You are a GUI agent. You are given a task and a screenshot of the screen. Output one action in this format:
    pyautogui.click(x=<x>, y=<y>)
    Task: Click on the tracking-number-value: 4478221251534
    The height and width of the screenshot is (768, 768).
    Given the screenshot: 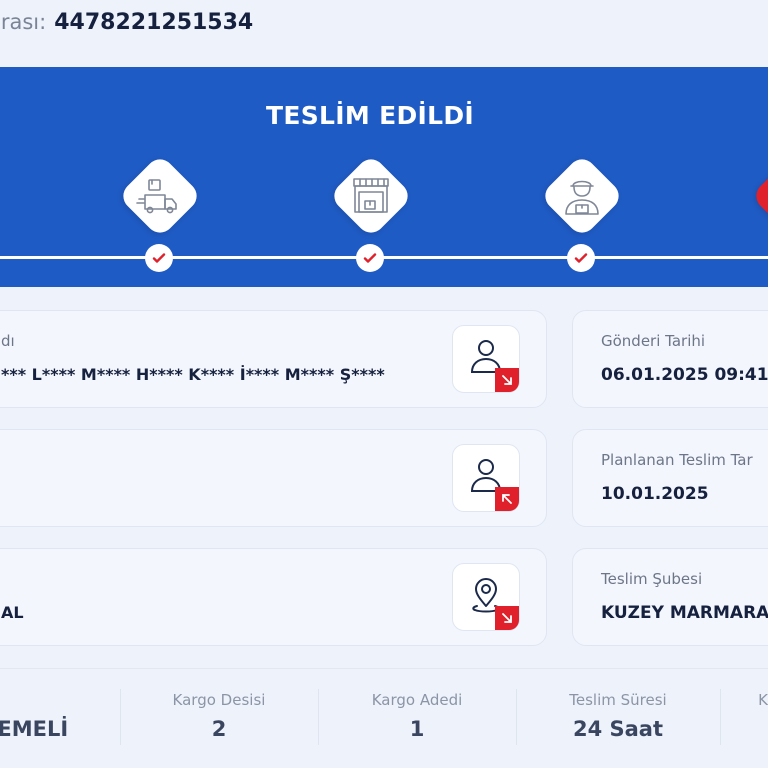 What is the action you would take?
    pyautogui.click(x=154, y=22)
    